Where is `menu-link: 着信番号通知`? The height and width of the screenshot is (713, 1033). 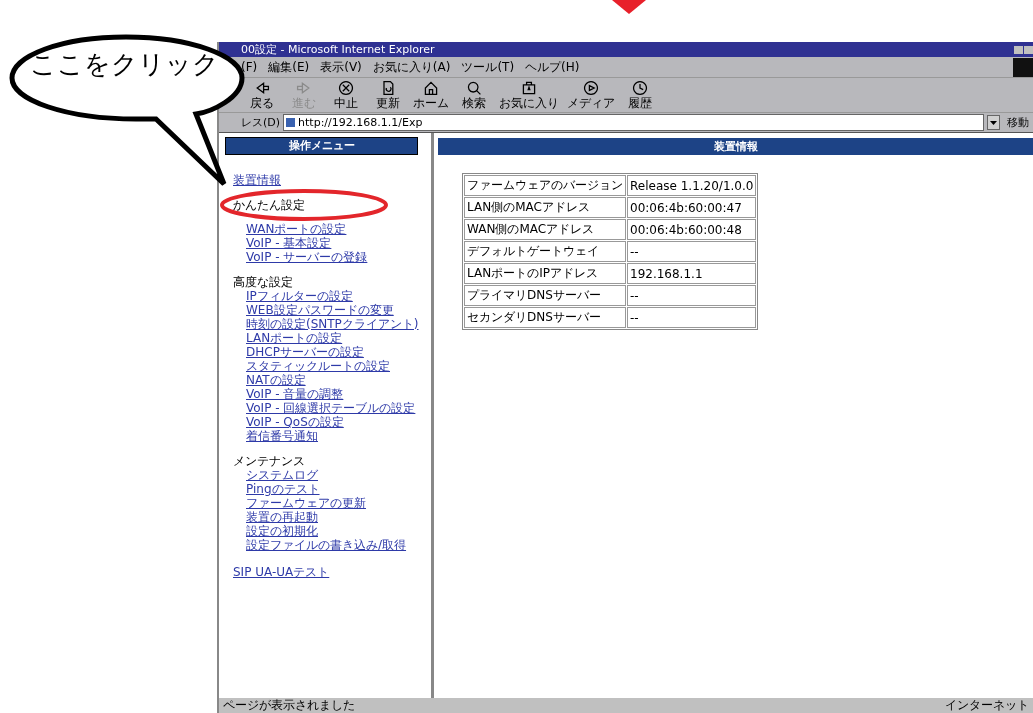
menu-link: 着信番号通知 is located at coordinates (282, 436).